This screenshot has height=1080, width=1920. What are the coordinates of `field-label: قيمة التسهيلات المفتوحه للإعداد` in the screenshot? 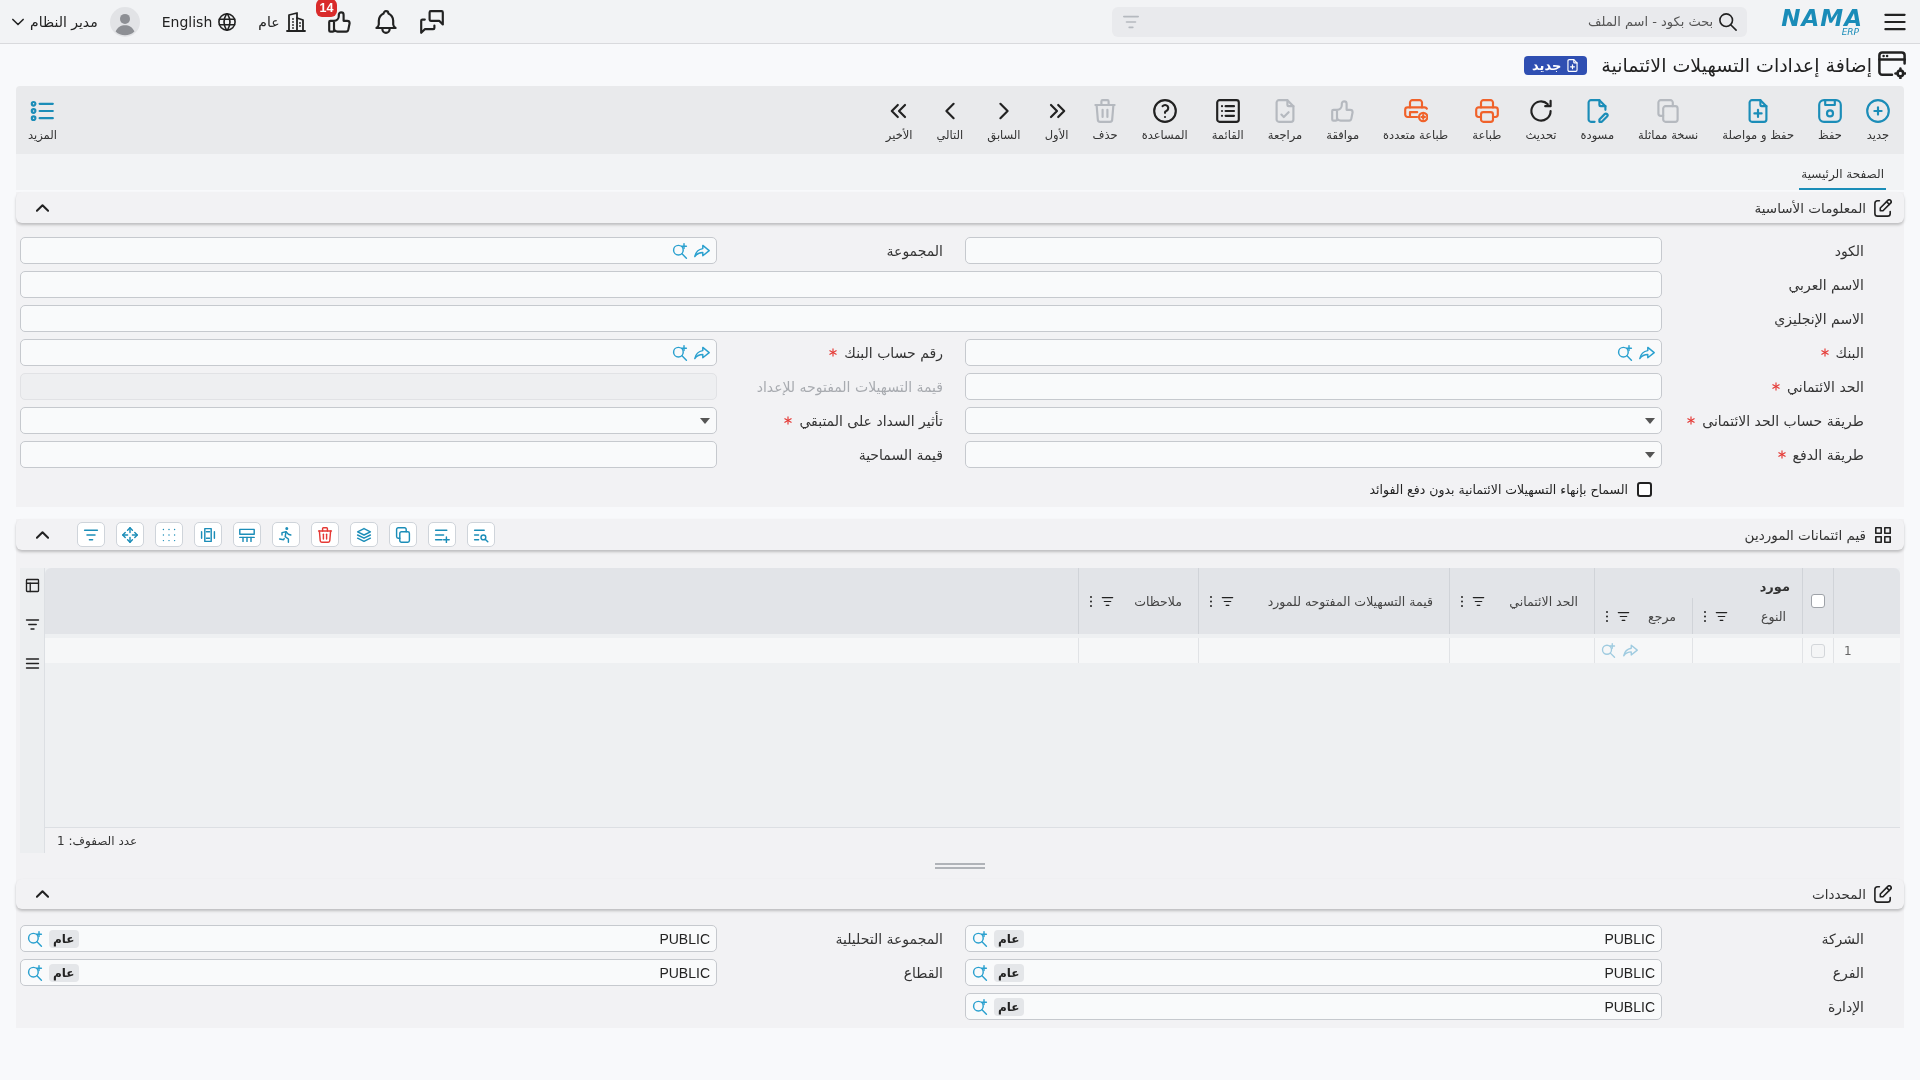 It's located at (849, 386).